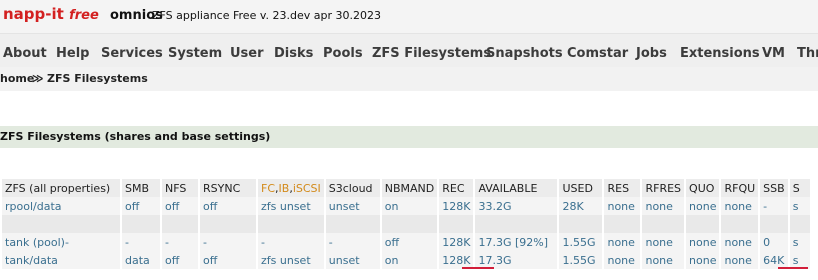  Describe the element at coordinates (774, 206) in the screenshot. I see `cell-ssb: -` at that location.